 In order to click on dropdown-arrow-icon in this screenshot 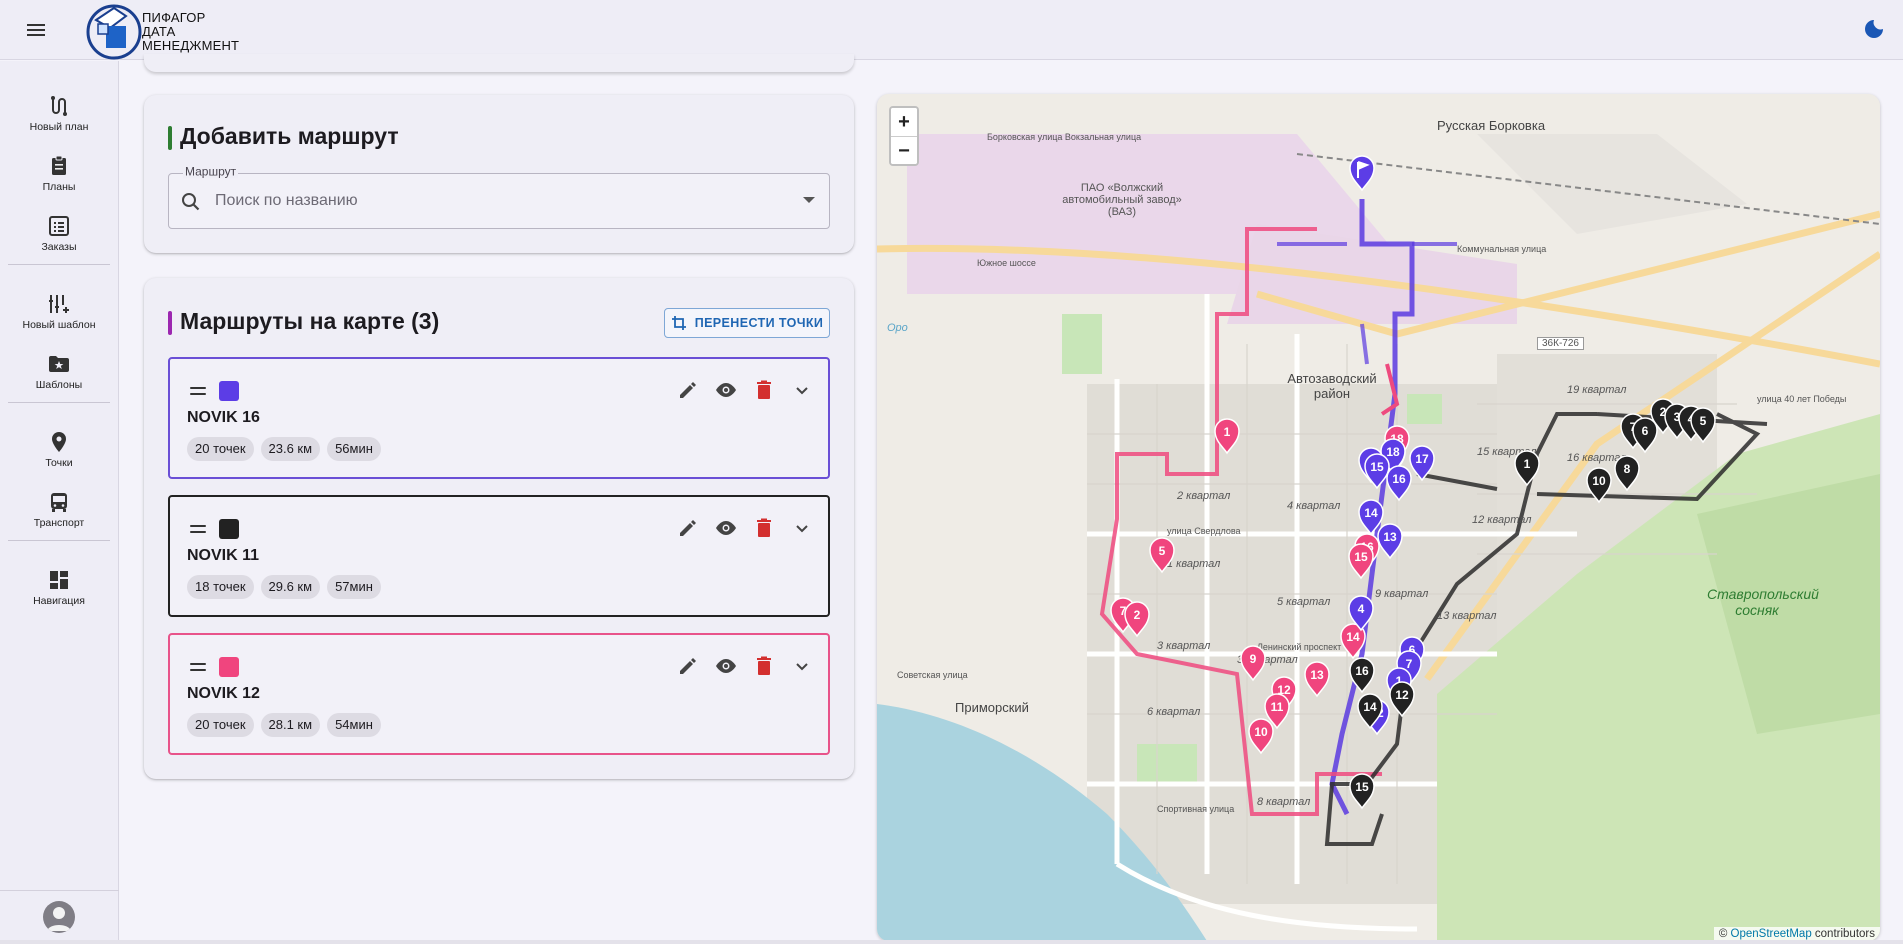, I will do `click(809, 200)`.